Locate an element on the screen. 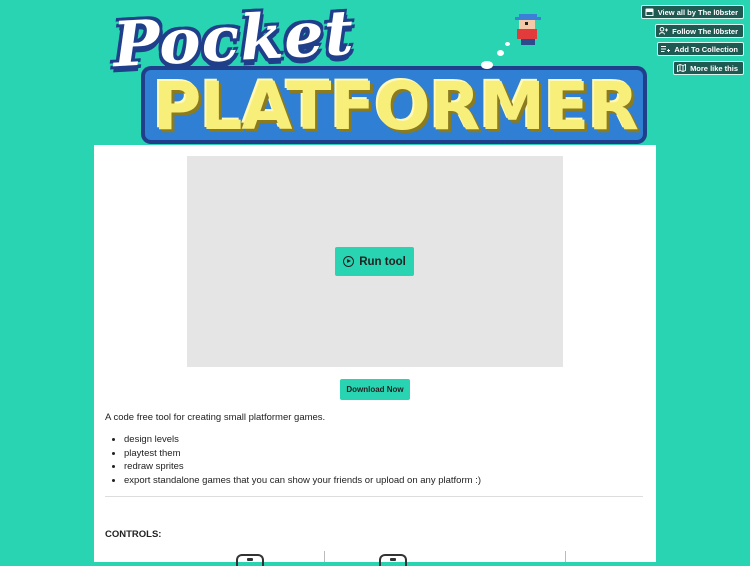 The width and height of the screenshot is (750, 566). play-icon is located at coordinates (349, 261).